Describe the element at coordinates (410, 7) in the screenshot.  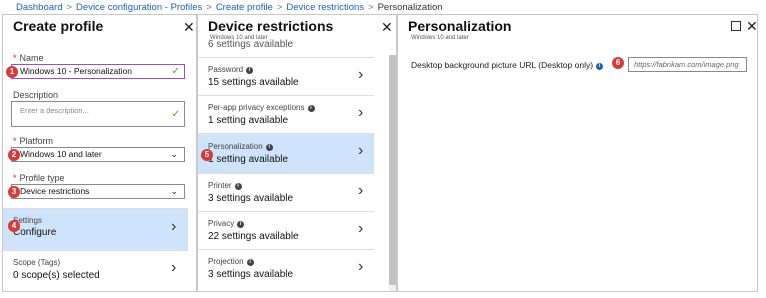
I see `breadcrumb-personalization: Personalization` at that location.